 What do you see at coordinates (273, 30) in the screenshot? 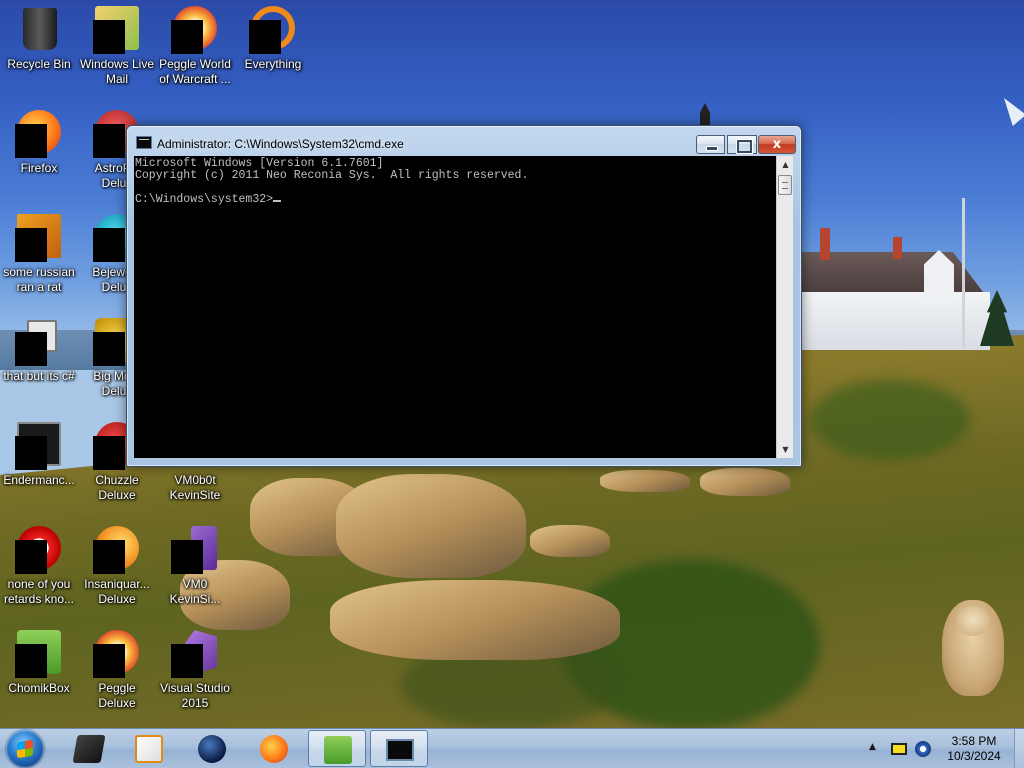
I see `search-icon` at bounding box center [273, 30].